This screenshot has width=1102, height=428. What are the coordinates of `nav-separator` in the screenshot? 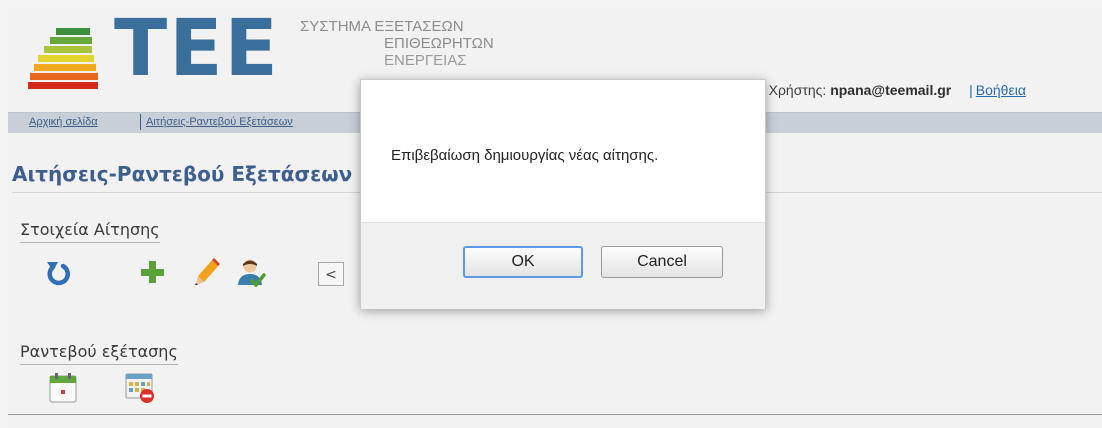 It's located at (140, 122).